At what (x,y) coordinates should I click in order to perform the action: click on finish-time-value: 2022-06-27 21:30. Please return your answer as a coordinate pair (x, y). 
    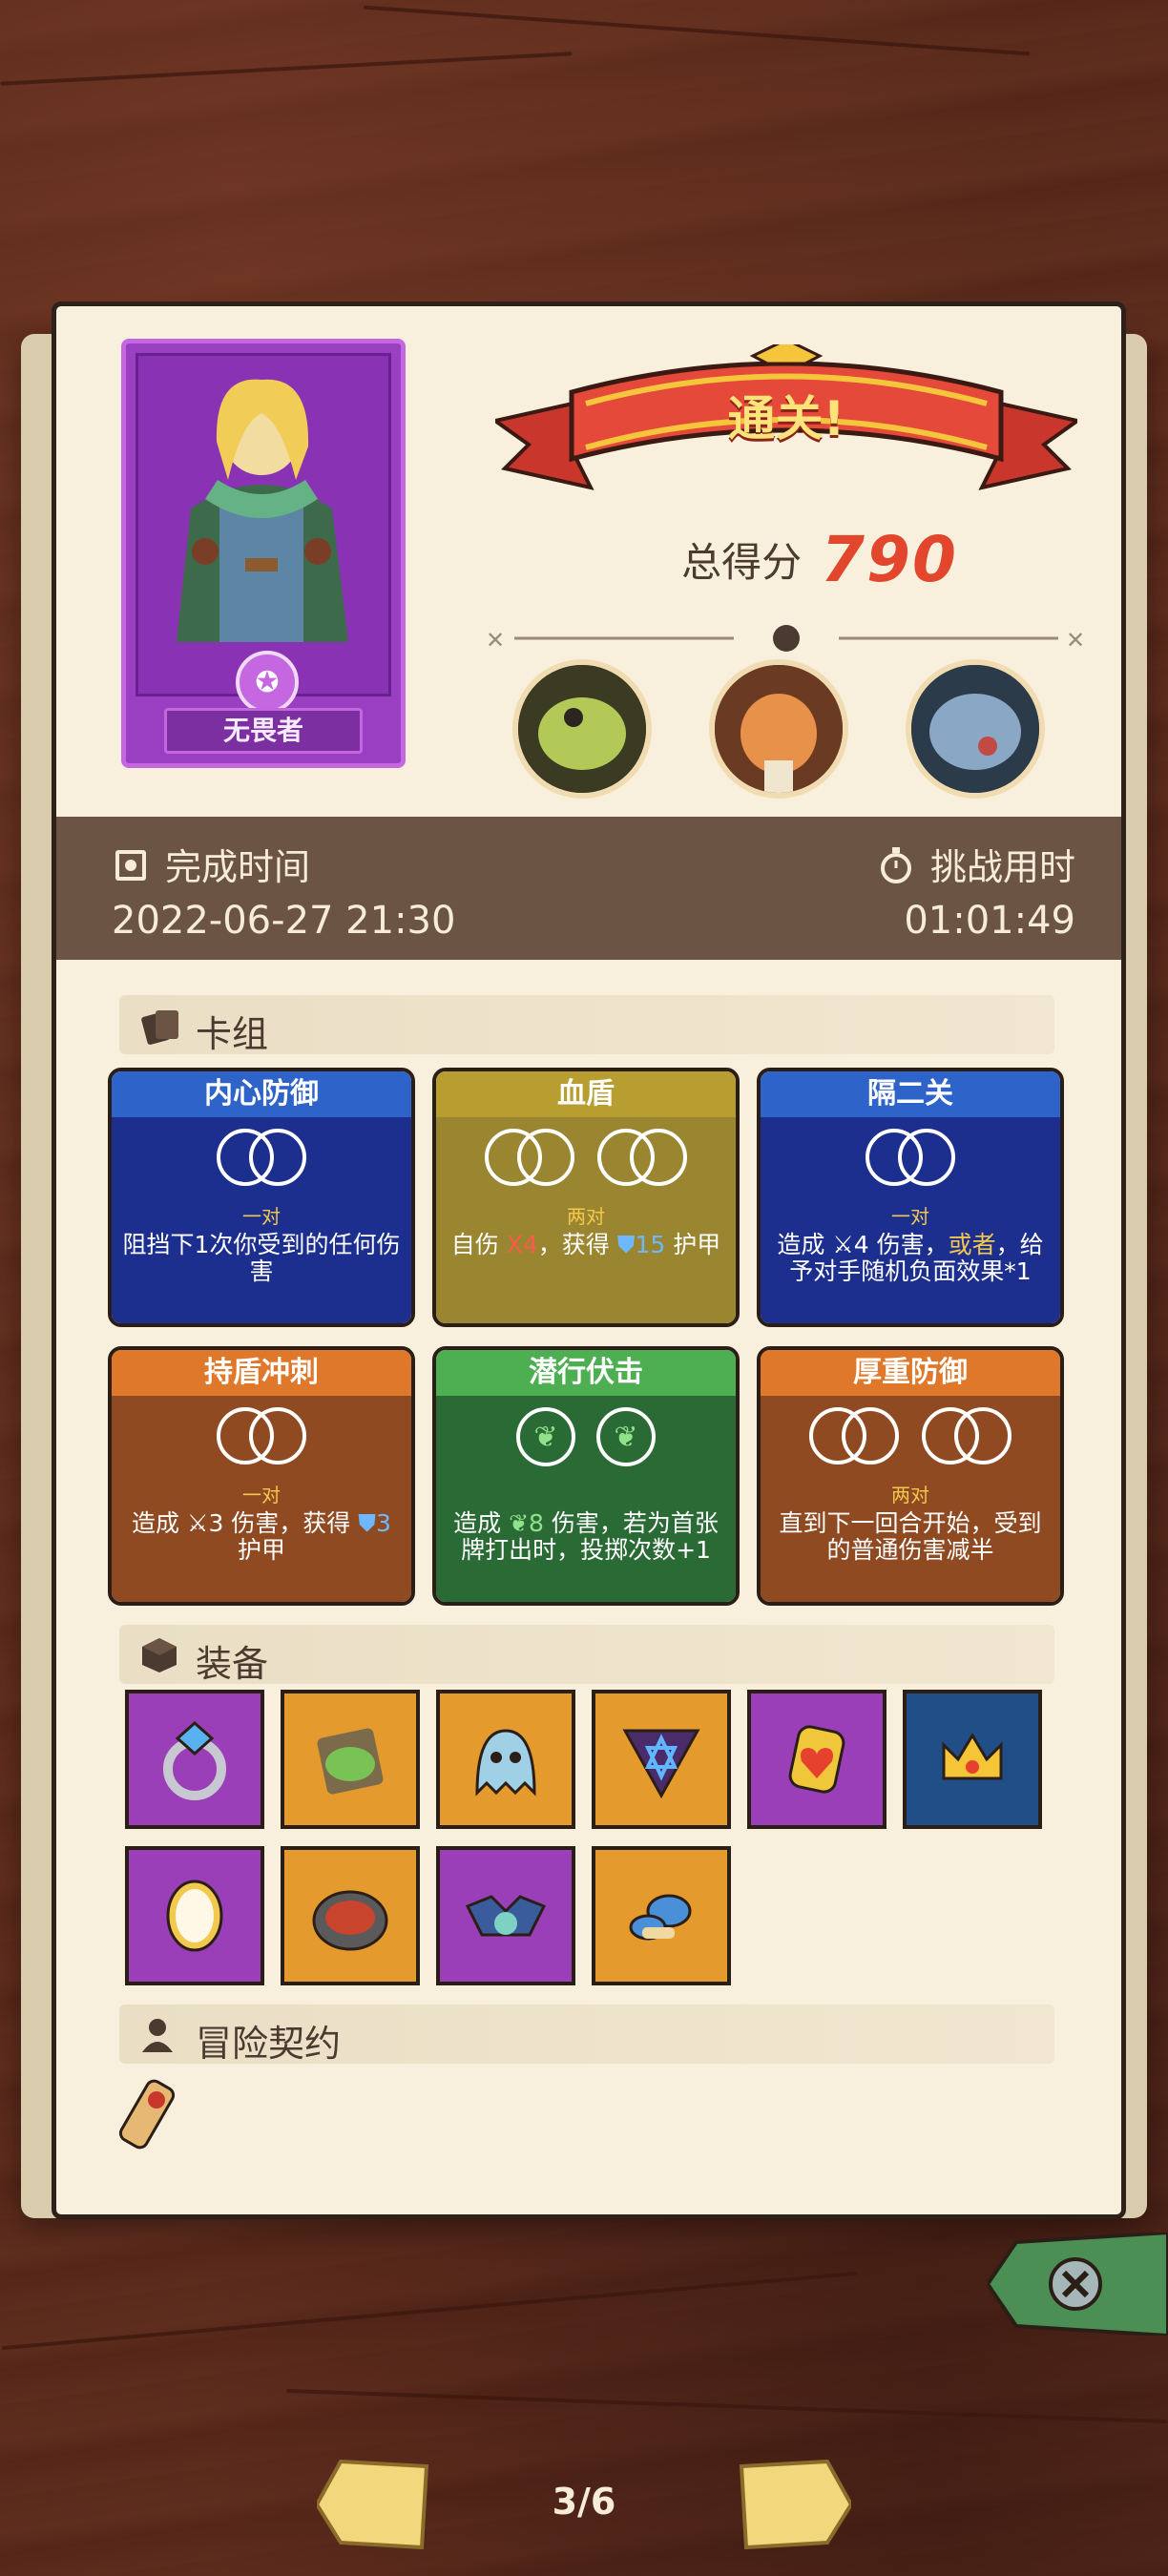
    Looking at the image, I should click on (284, 921).